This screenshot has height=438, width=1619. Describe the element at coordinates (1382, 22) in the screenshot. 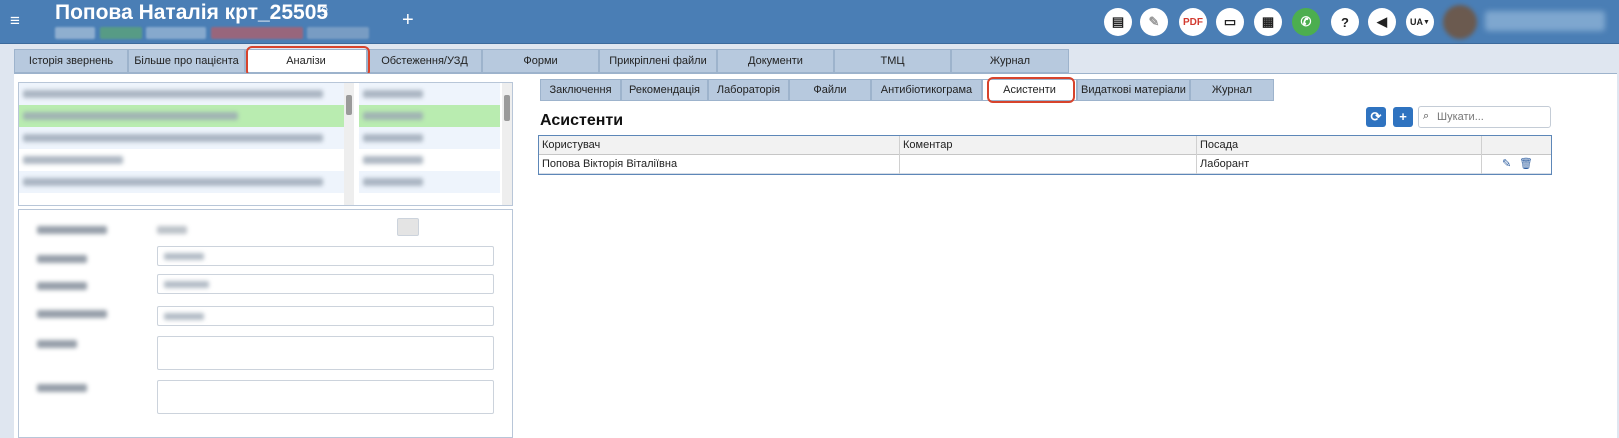

I see `megaphone-icon: ◀` at that location.